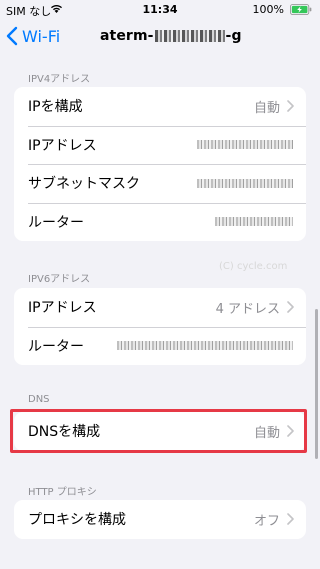  I want to click on dns-group: DNSを構成 自動, so click(160, 431).